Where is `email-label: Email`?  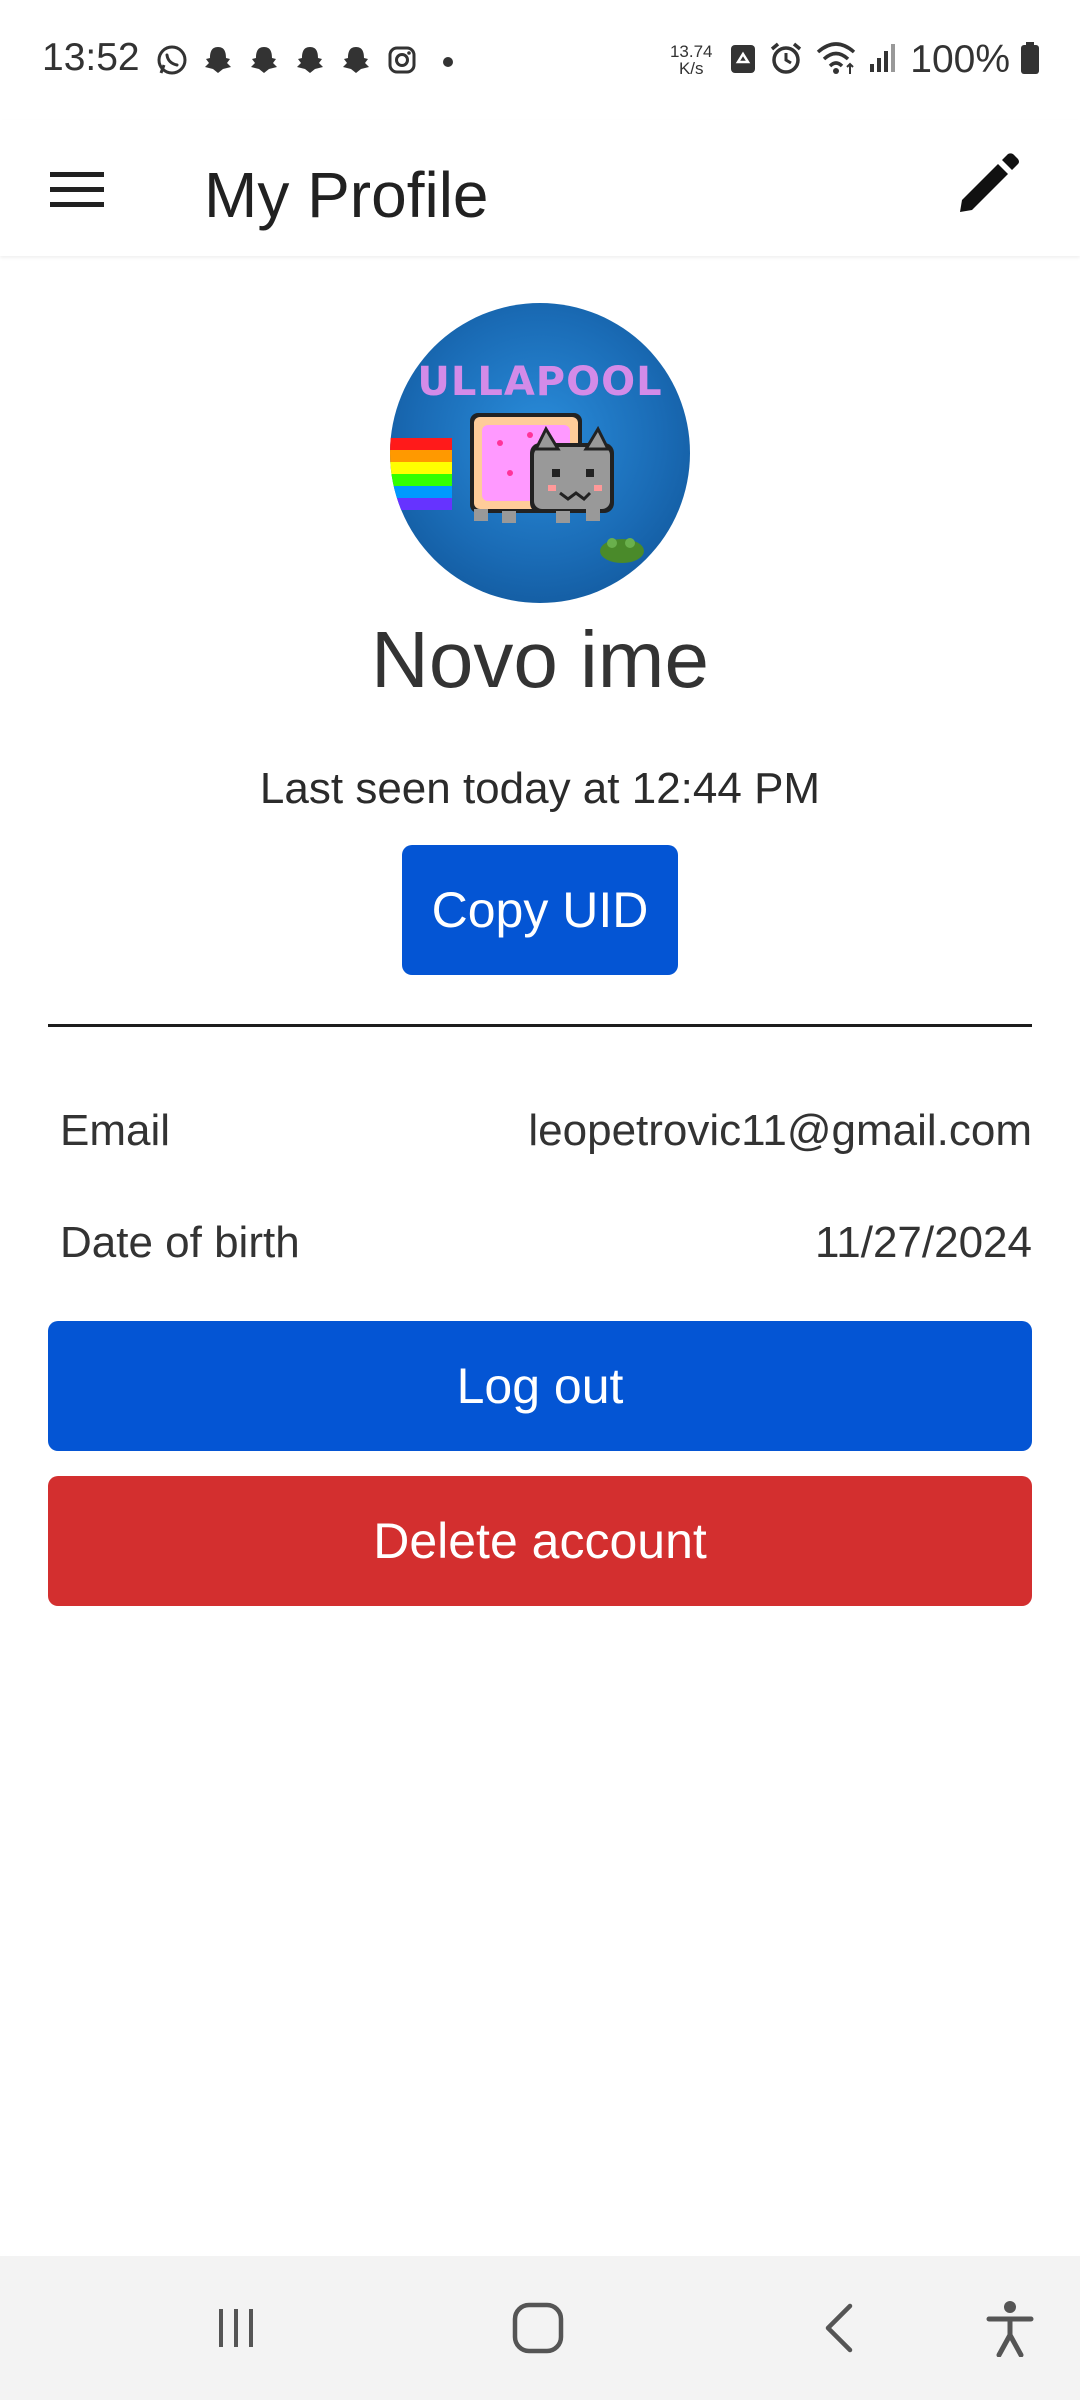 email-label: Email is located at coordinates (115, 1130).